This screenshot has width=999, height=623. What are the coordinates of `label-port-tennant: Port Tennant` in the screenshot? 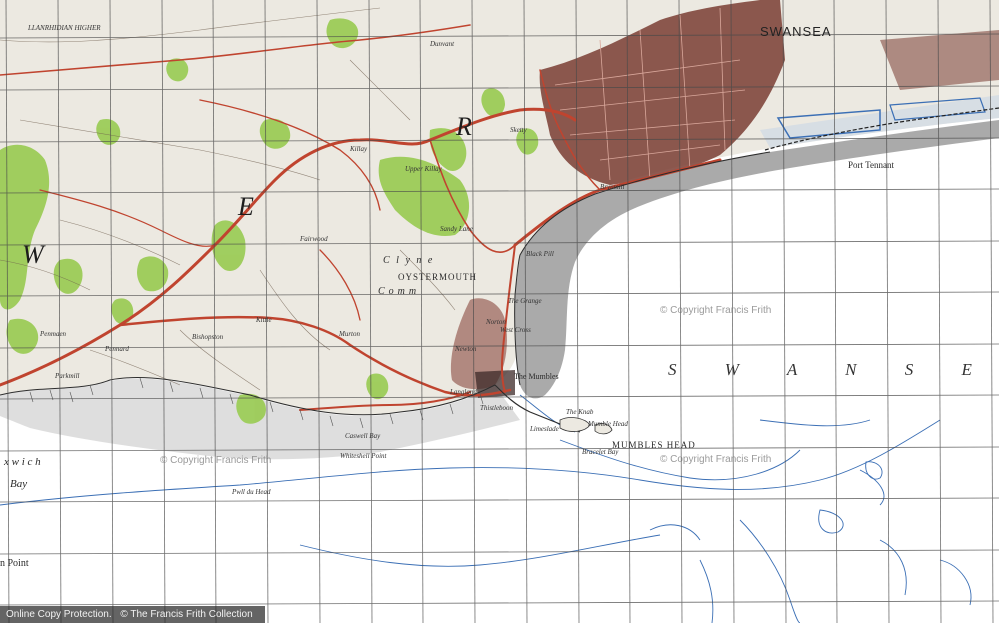 It's located at (871, 165).